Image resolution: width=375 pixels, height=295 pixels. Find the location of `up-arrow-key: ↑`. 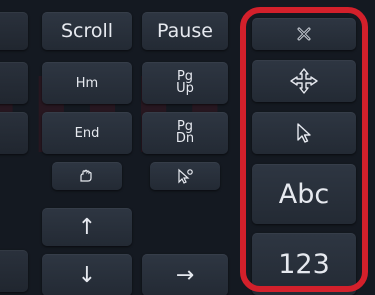

up-arrow-key: ↑ is located at coordinates (87, 227).